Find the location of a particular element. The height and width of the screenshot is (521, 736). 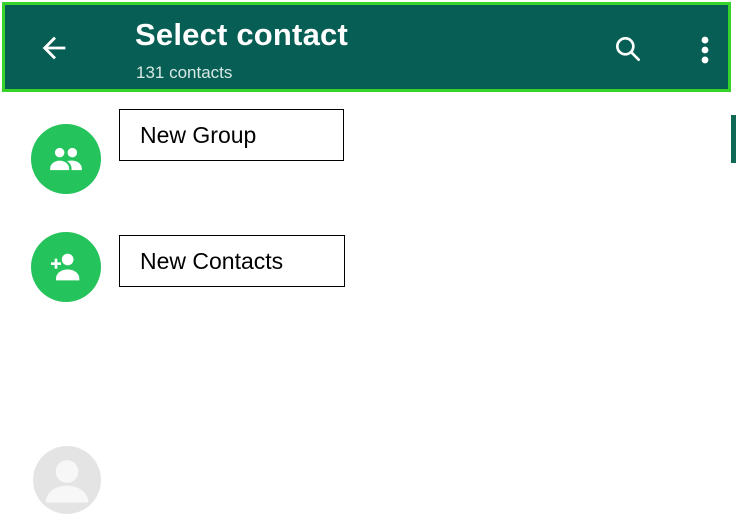

search-icon is located at coordinates (628, 49).